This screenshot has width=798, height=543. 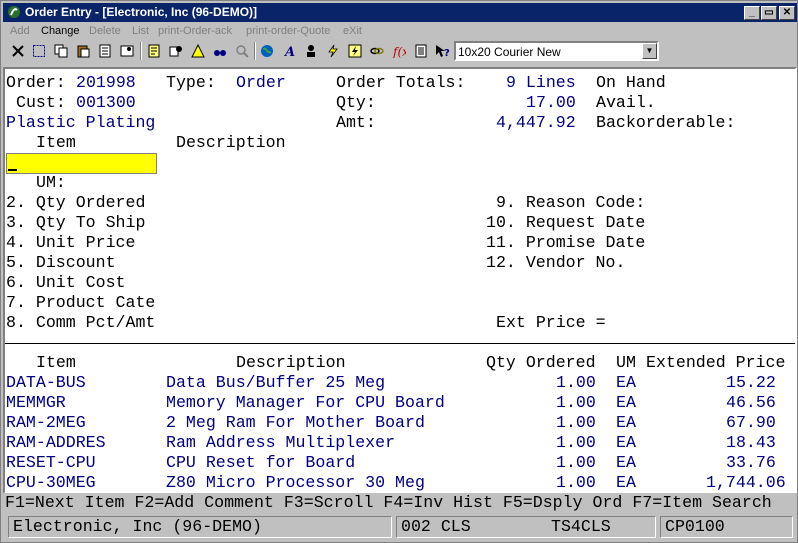 What do you see at coordinates (536, 122) in the screenshot?
I see `amt-value: 4,447.92` at bounding box center [536, 122].